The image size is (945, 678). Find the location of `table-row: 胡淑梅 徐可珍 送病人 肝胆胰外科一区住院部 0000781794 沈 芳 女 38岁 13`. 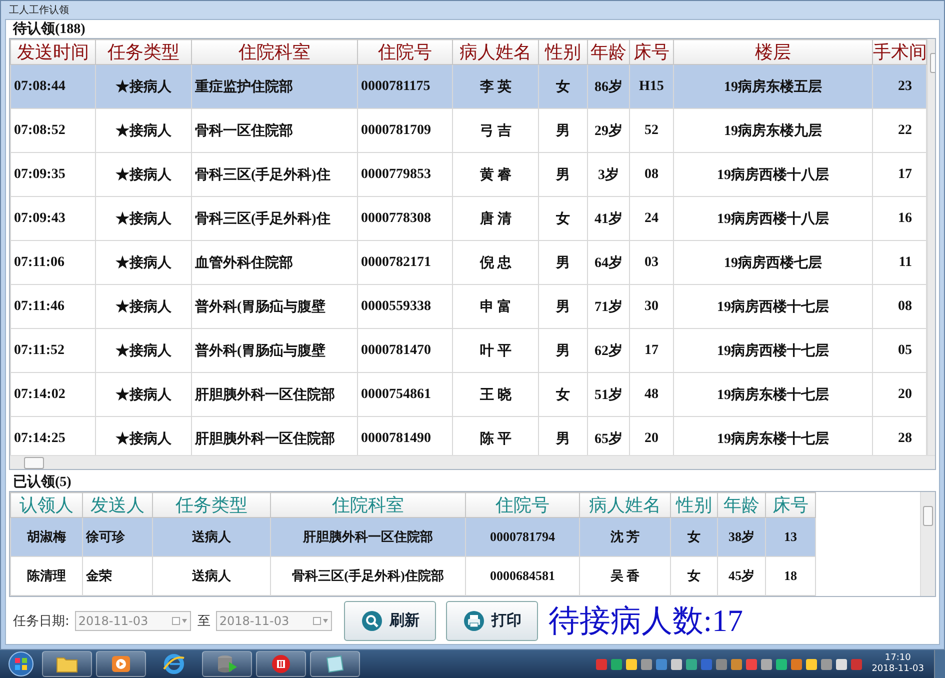

table-row: 胡淑梅 徐可珍 送病人 肝胆胰外科一区住院部 0000781794 沈 芳 女 38岁 13 is located at coordinates (413, 537).